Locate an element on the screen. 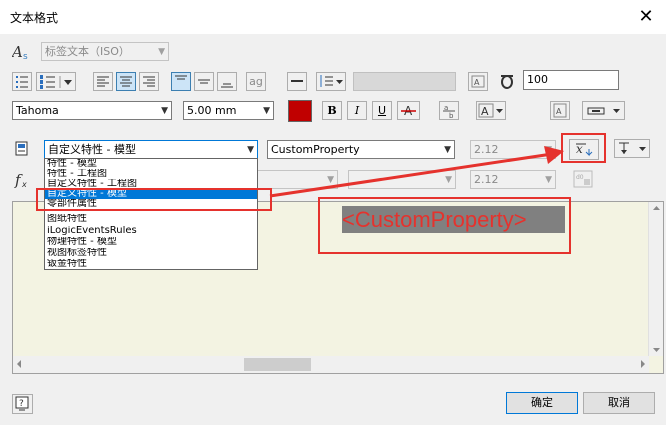 The width and height of the screenshot is (666, 425). align-center-button is located at coordinates (126, 81).